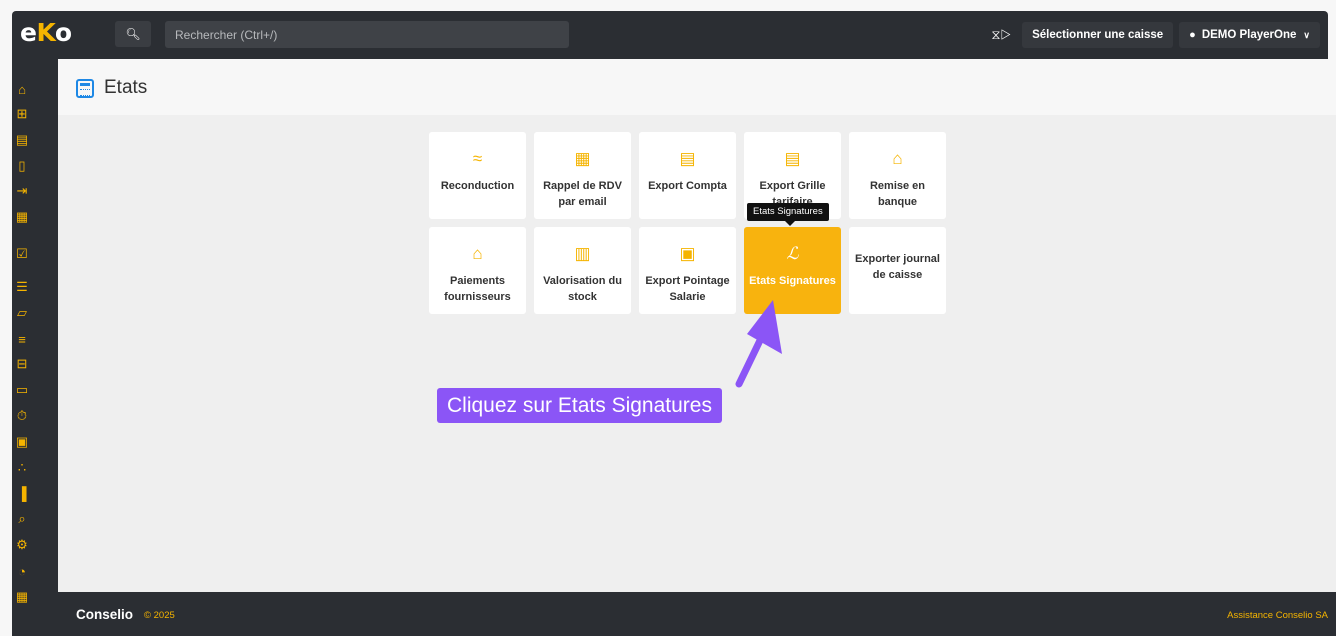 The width and height of the screenshot is (1336, 636). Describe the element at coordinates (22, 442) in the screenshot. I see `badge-icon: ▣` at that location.